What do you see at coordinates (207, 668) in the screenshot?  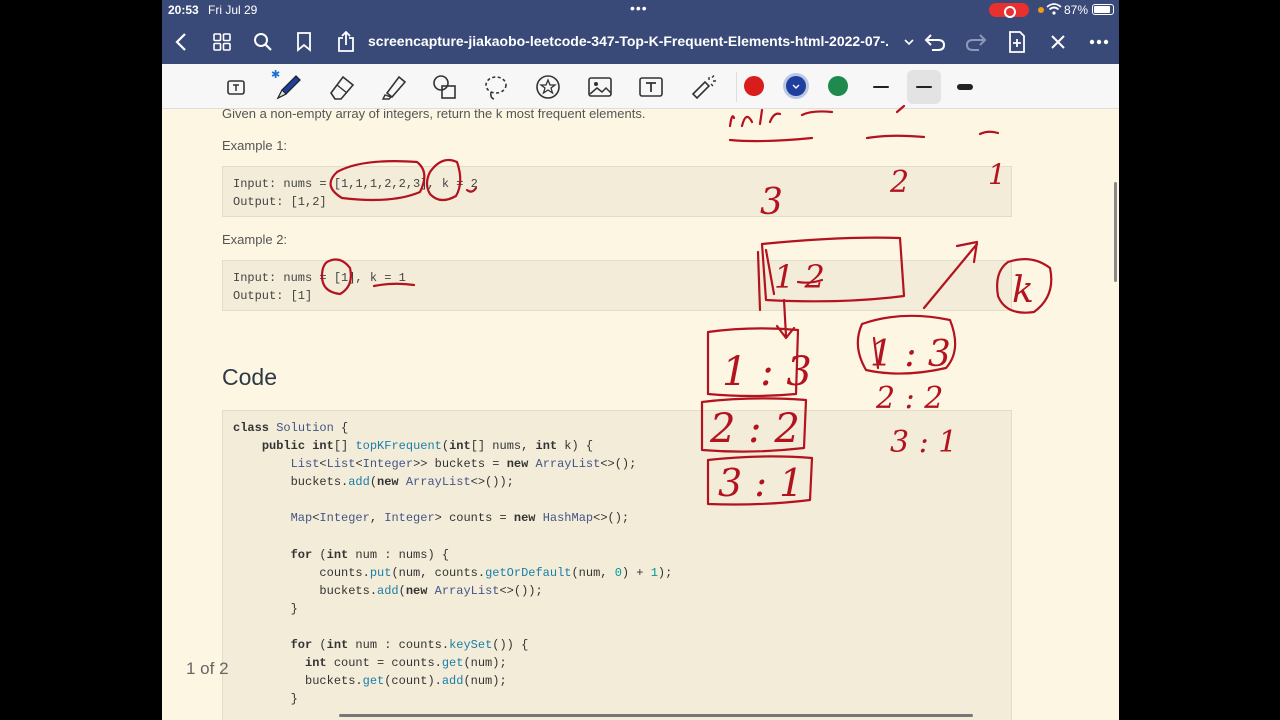 I see `page-indicator: 1 of 2` at bounding box center [207, 668].